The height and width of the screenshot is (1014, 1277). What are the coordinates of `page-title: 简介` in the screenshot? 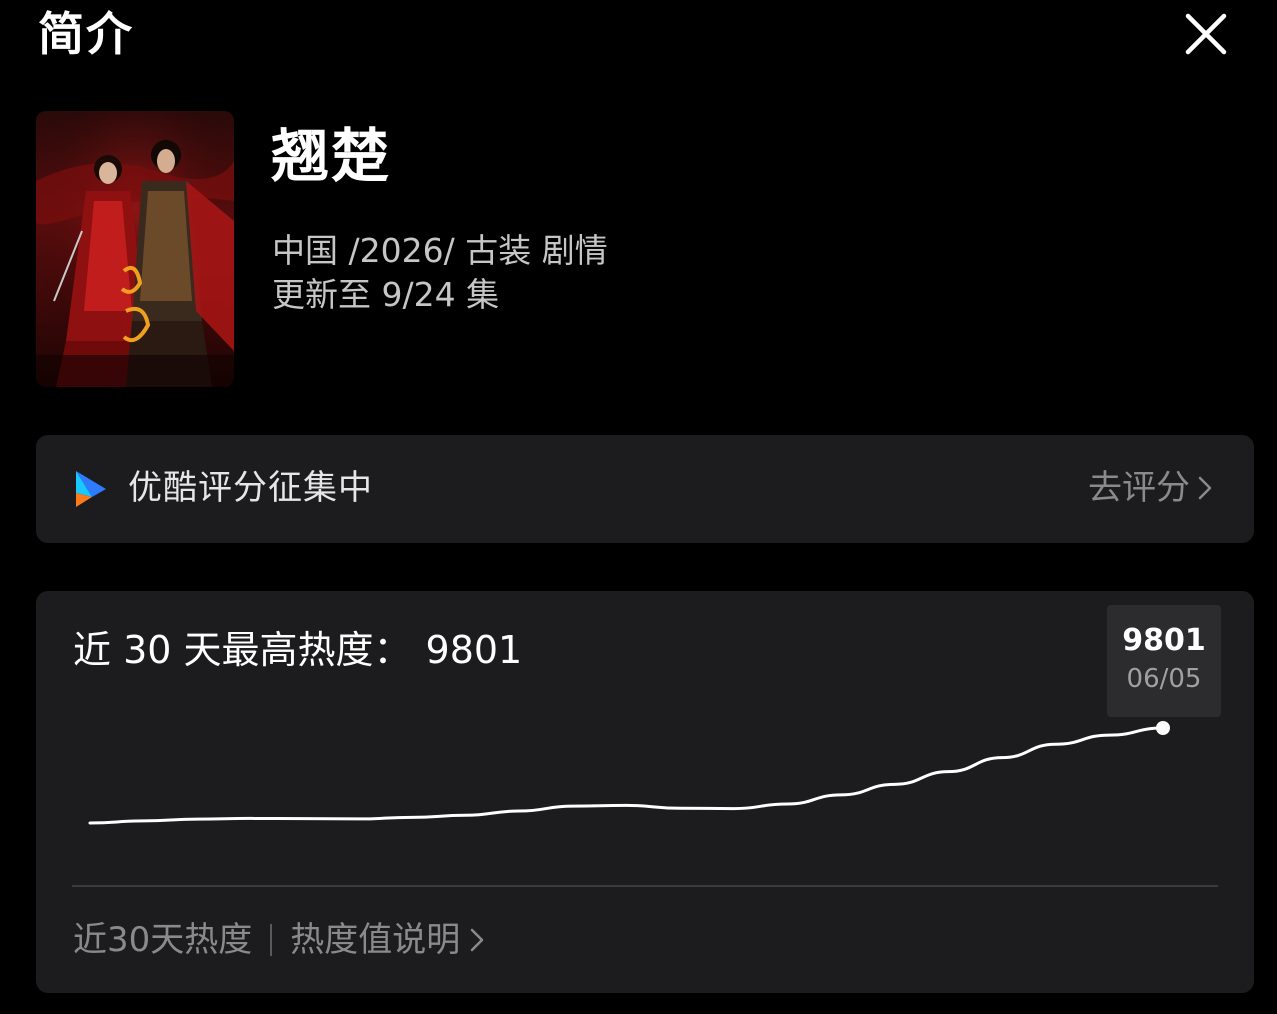 It's located at (86, 34).